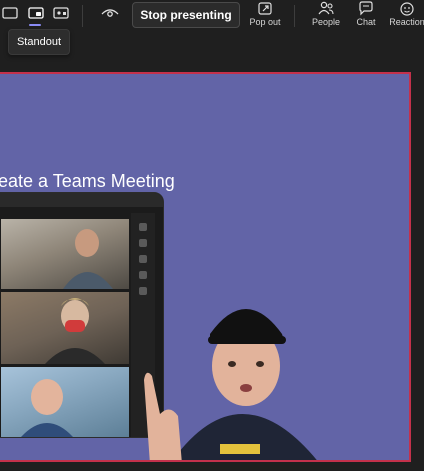  I want to click on tooltip-label: Standout, so click(39, 42).